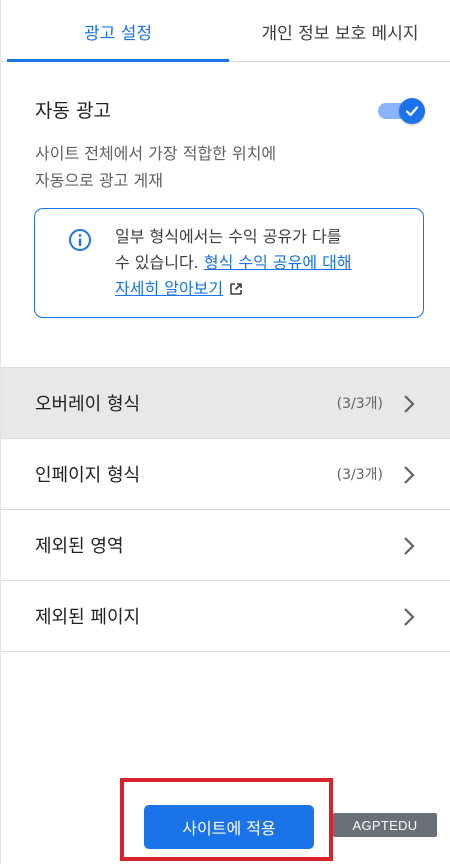  I want to click on tab-bar: 광고 설정 개인 정보 보호 메시지, so click(225, 31).